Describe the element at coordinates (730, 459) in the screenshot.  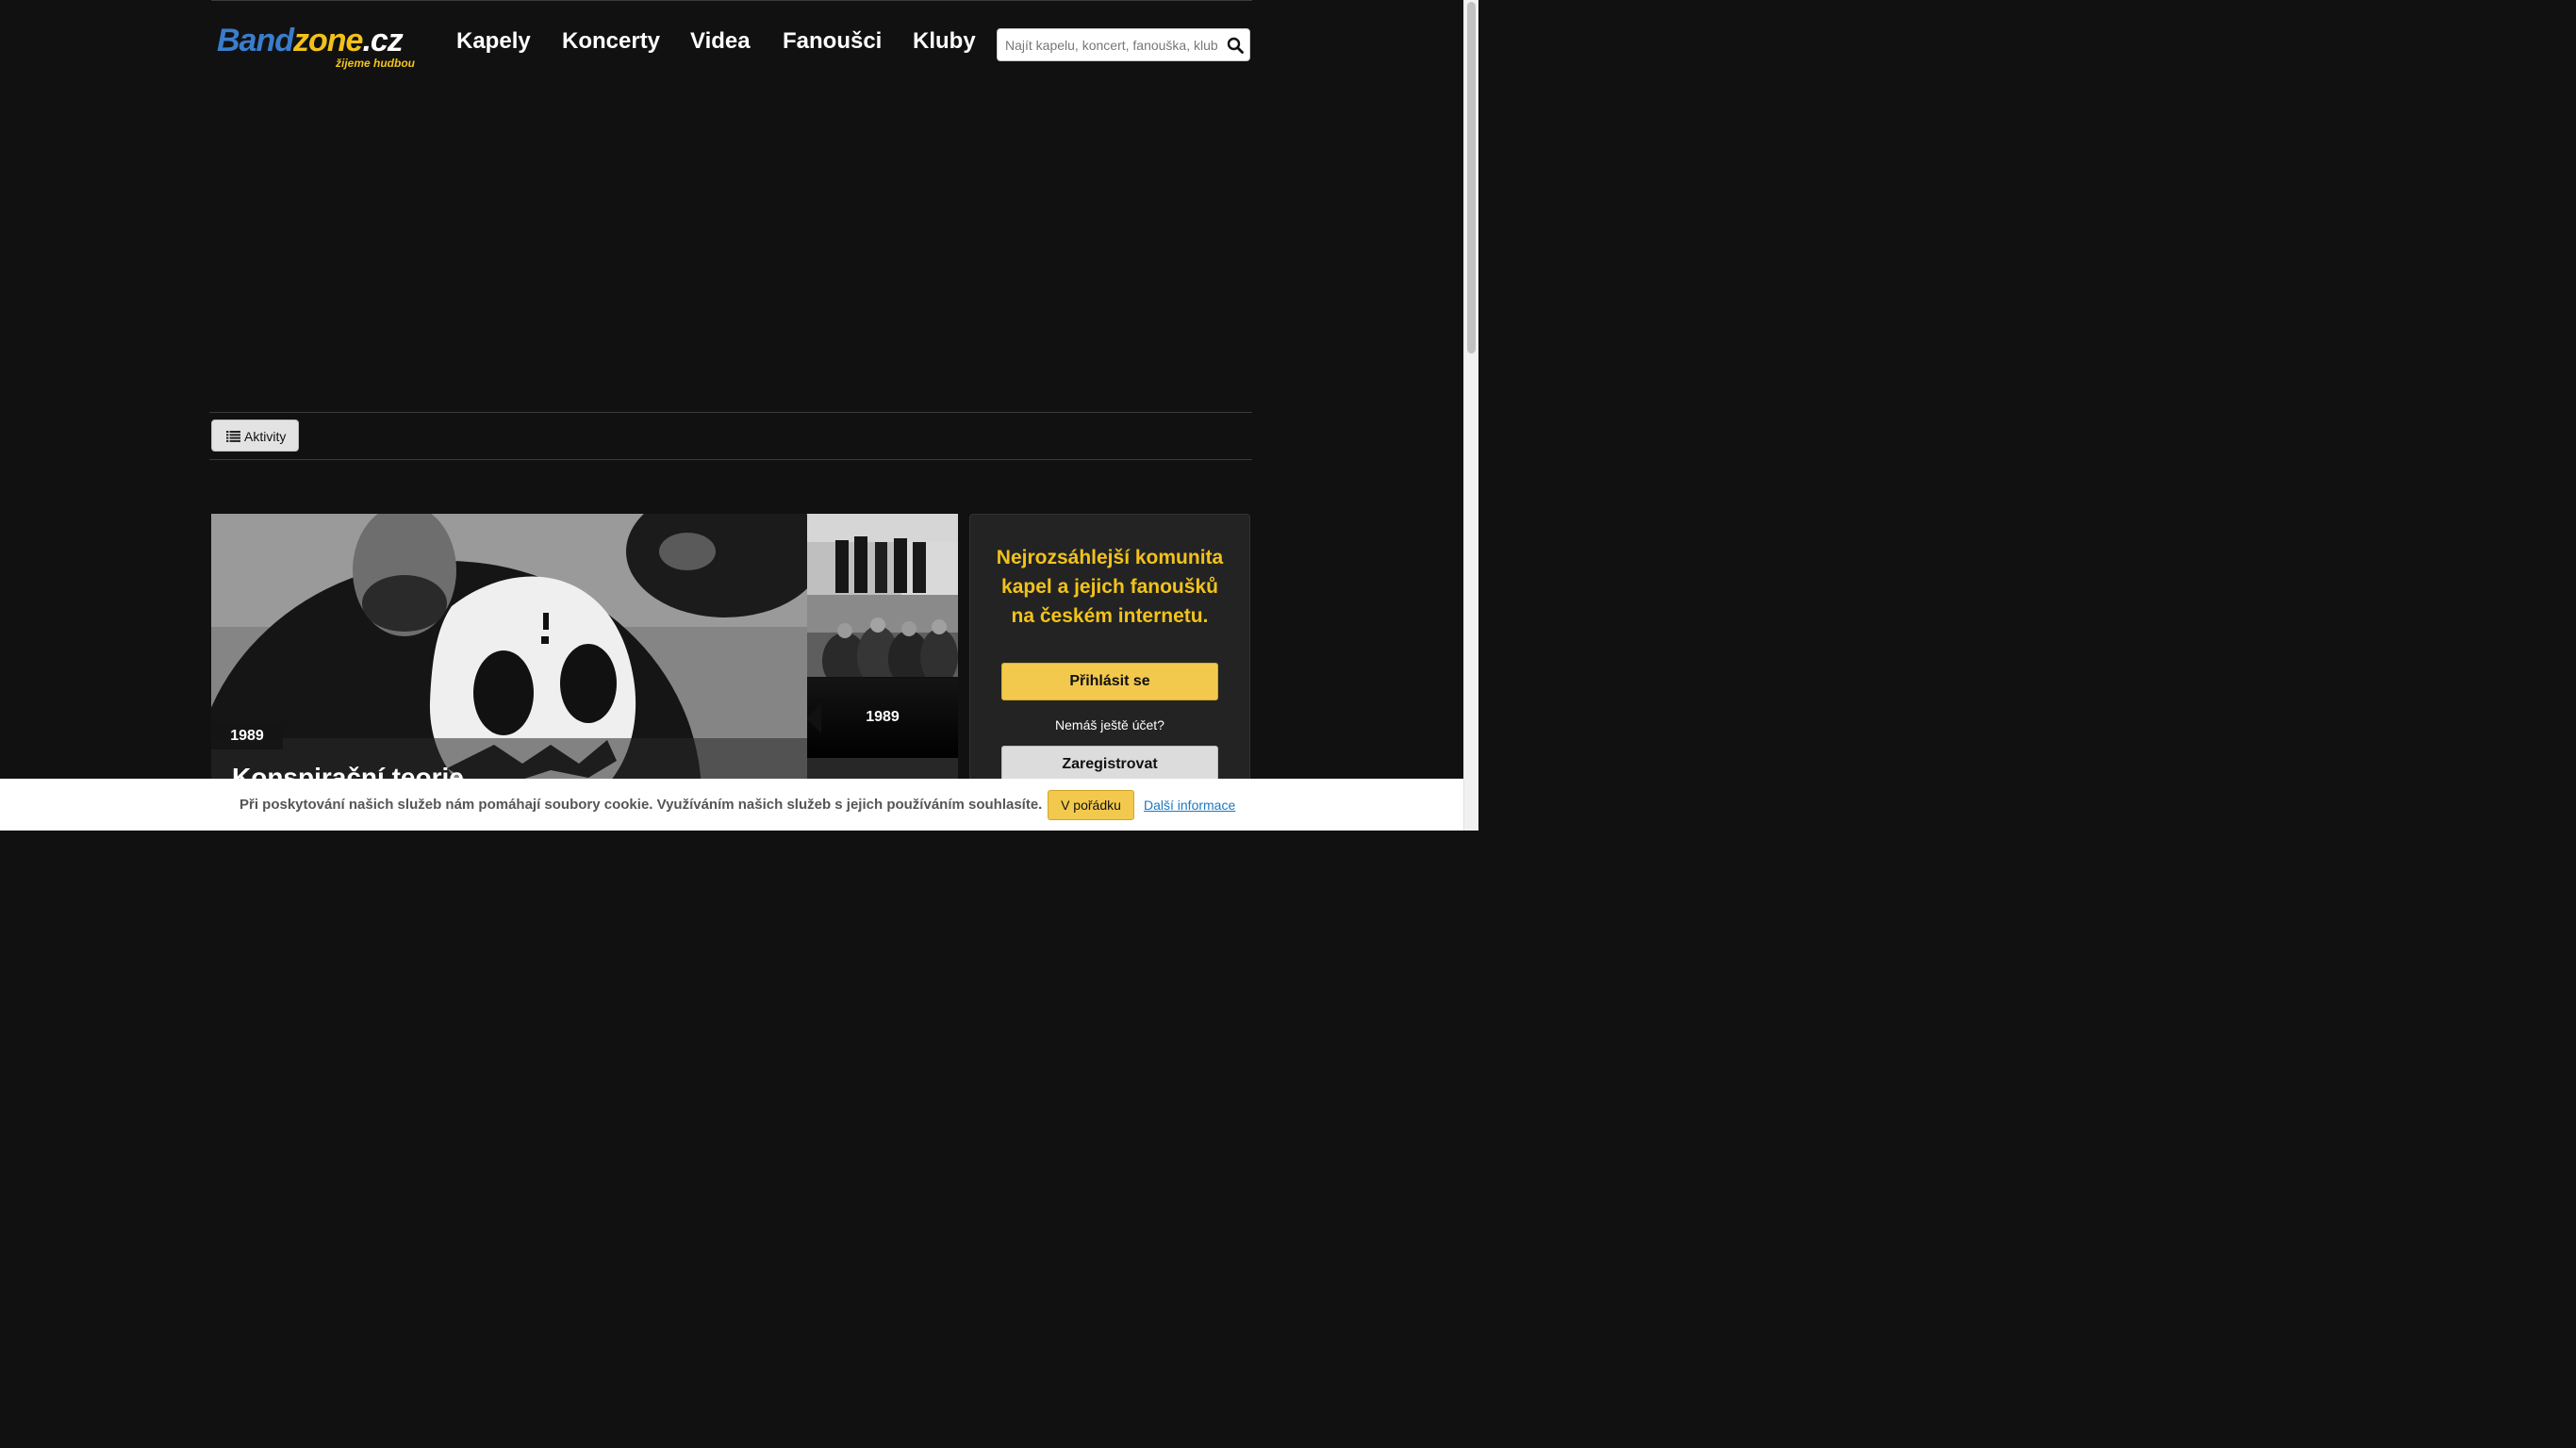
I see `toolbar-divider-bottom` at that location.